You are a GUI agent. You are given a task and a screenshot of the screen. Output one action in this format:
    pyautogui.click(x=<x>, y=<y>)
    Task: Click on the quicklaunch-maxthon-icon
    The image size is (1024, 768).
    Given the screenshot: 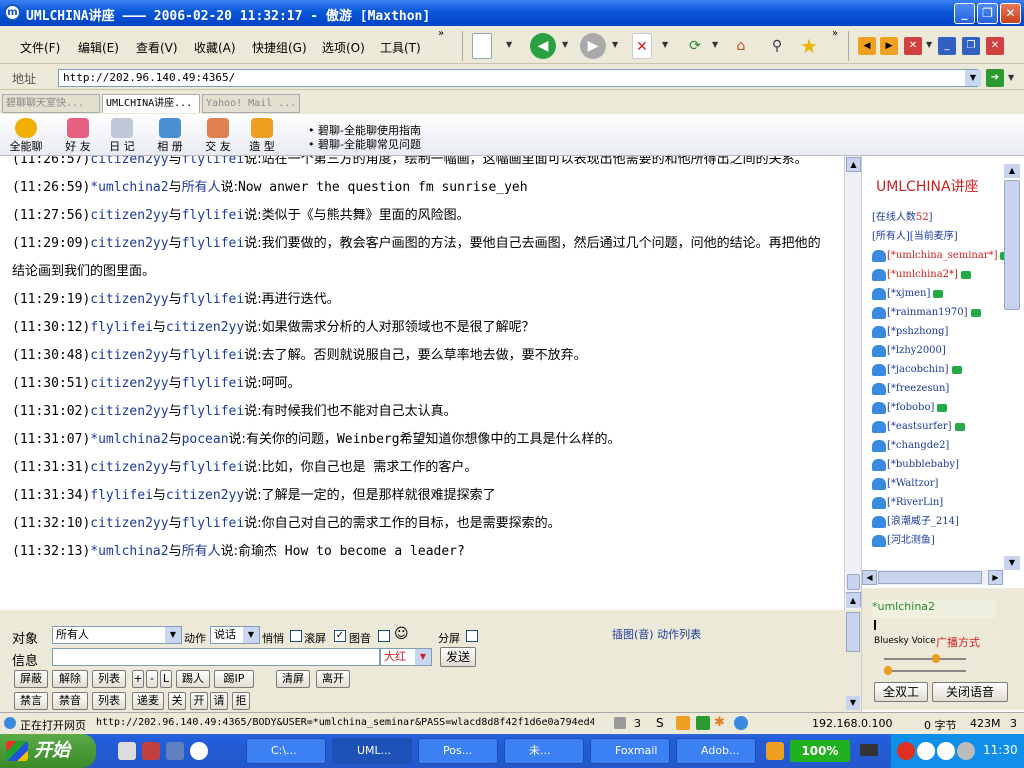 What is the action you would take?
    pyautogui.click(x=199, y=751)
    